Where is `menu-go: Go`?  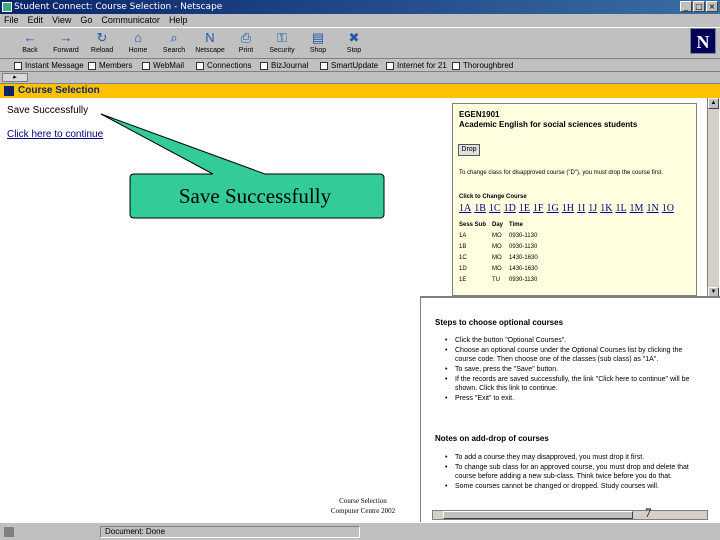
menu-go: Go is located at coordinates (86, 20).